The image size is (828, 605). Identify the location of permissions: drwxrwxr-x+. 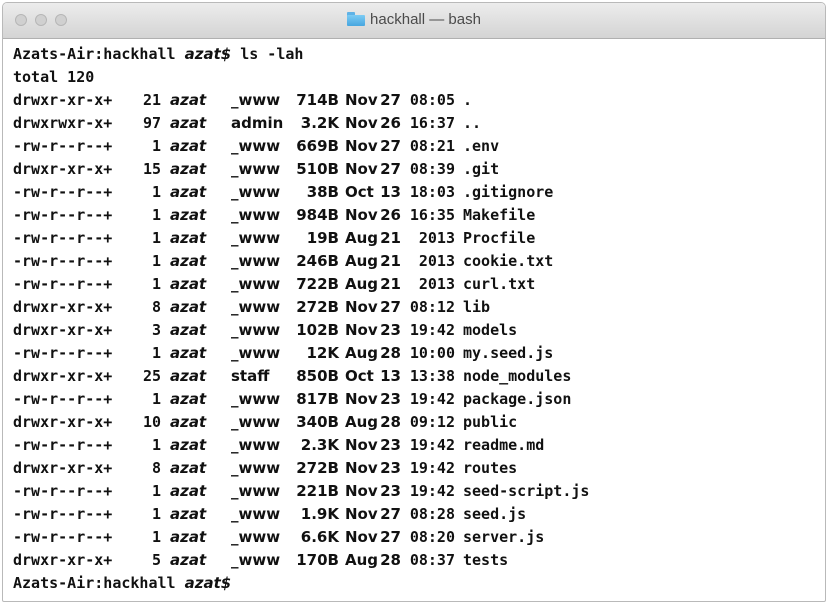
(63, 123).